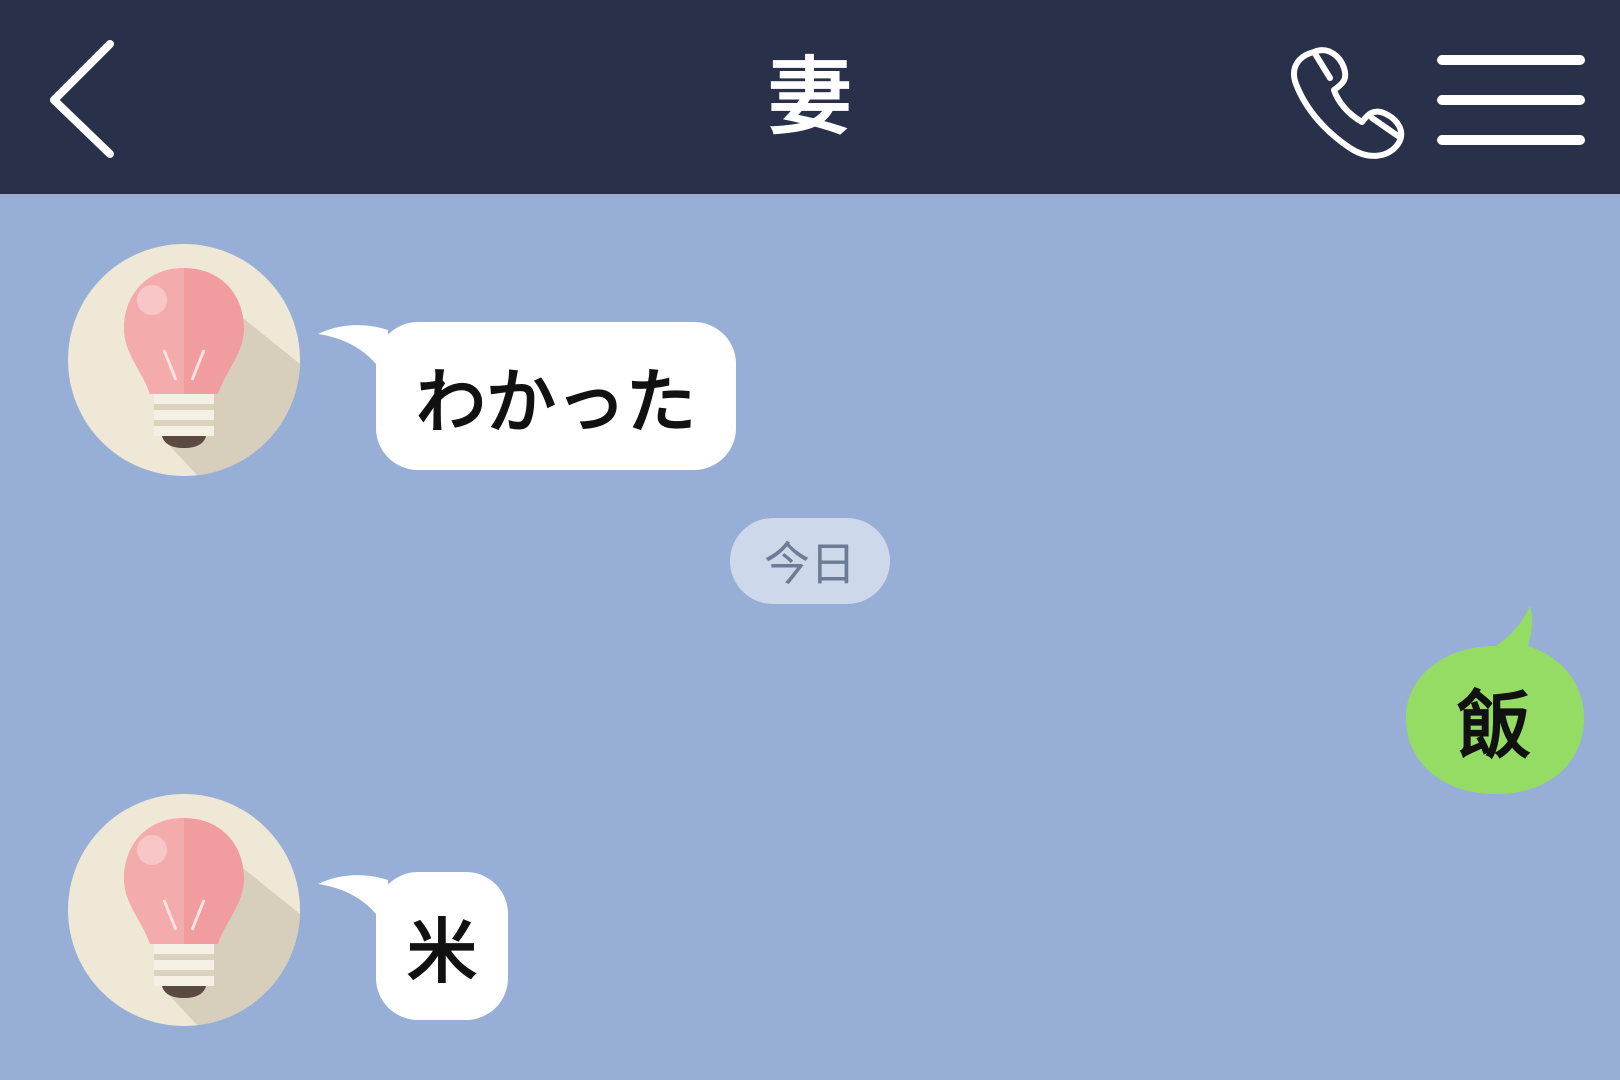 The width and height of the screenshot is (1620, 1080). I want to click on phone-icon, so click(1348, 103).